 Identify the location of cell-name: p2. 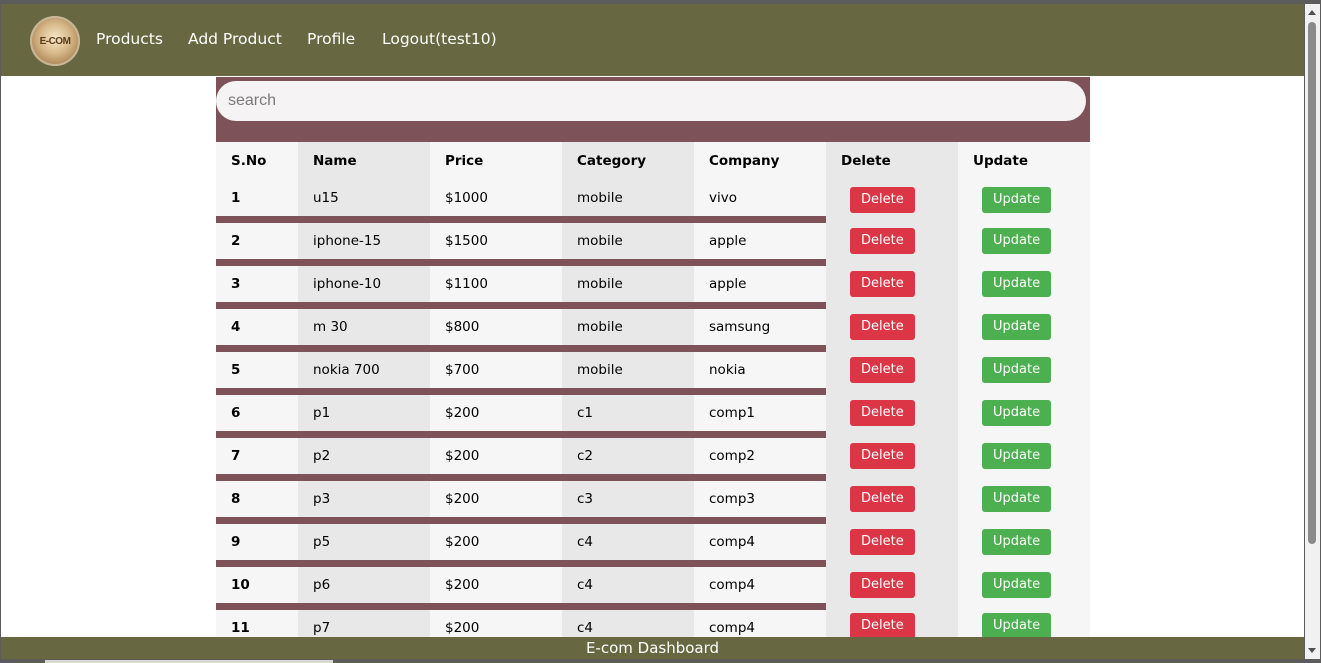
(364, 454).